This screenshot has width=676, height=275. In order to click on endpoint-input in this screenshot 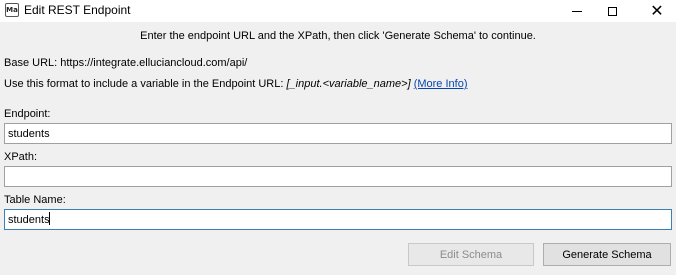, I will do `click(338, 133)`.